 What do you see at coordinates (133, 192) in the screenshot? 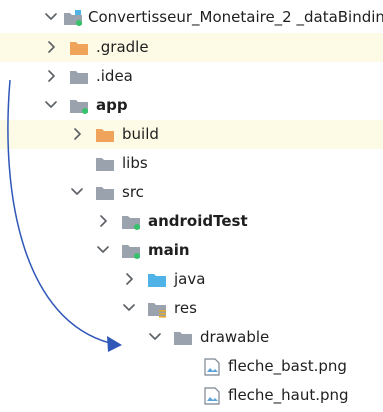
I see `src-label: src` at bounding box center [133, 192].